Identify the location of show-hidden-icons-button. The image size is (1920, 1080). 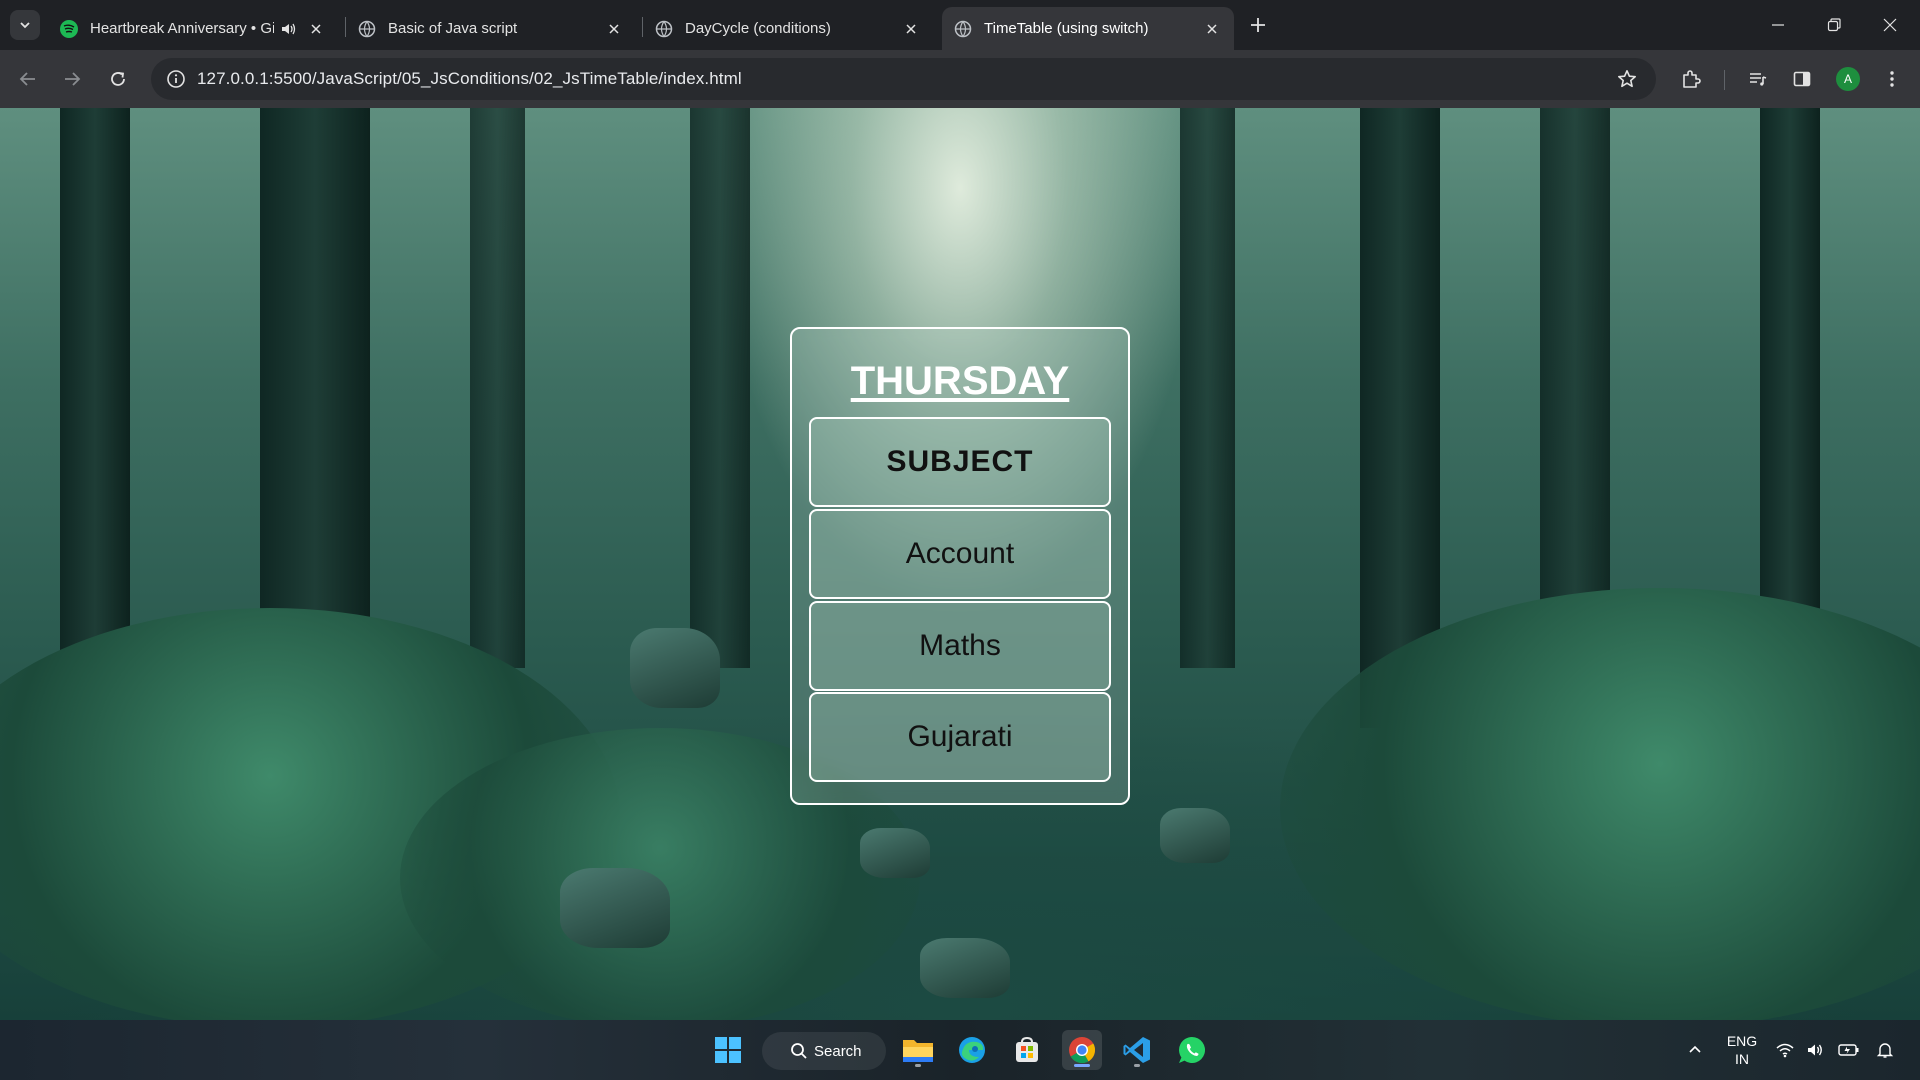
(1695, 1050).